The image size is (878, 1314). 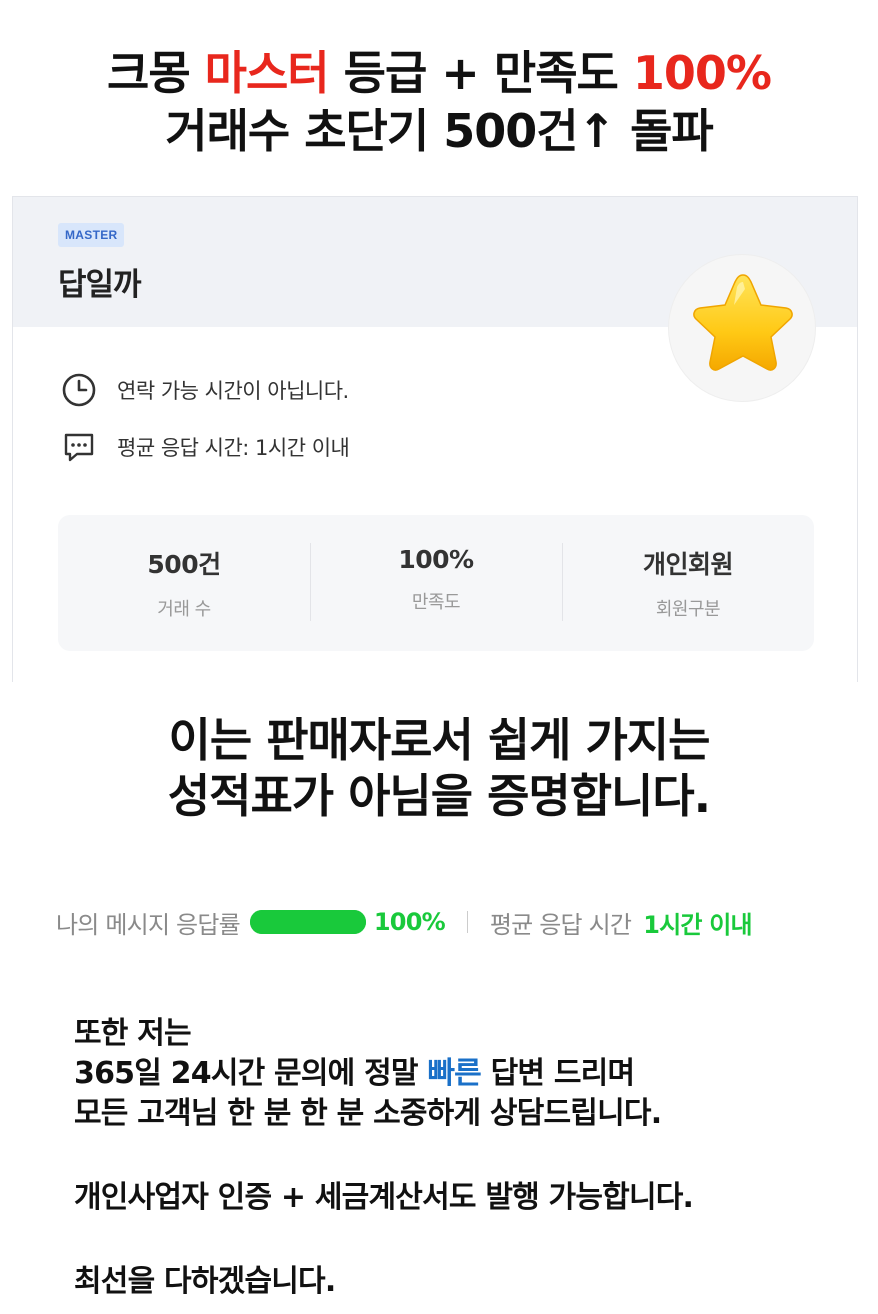 I want to click on stat-satisfaction: 100% 만족도, so click(x=436, y=583).